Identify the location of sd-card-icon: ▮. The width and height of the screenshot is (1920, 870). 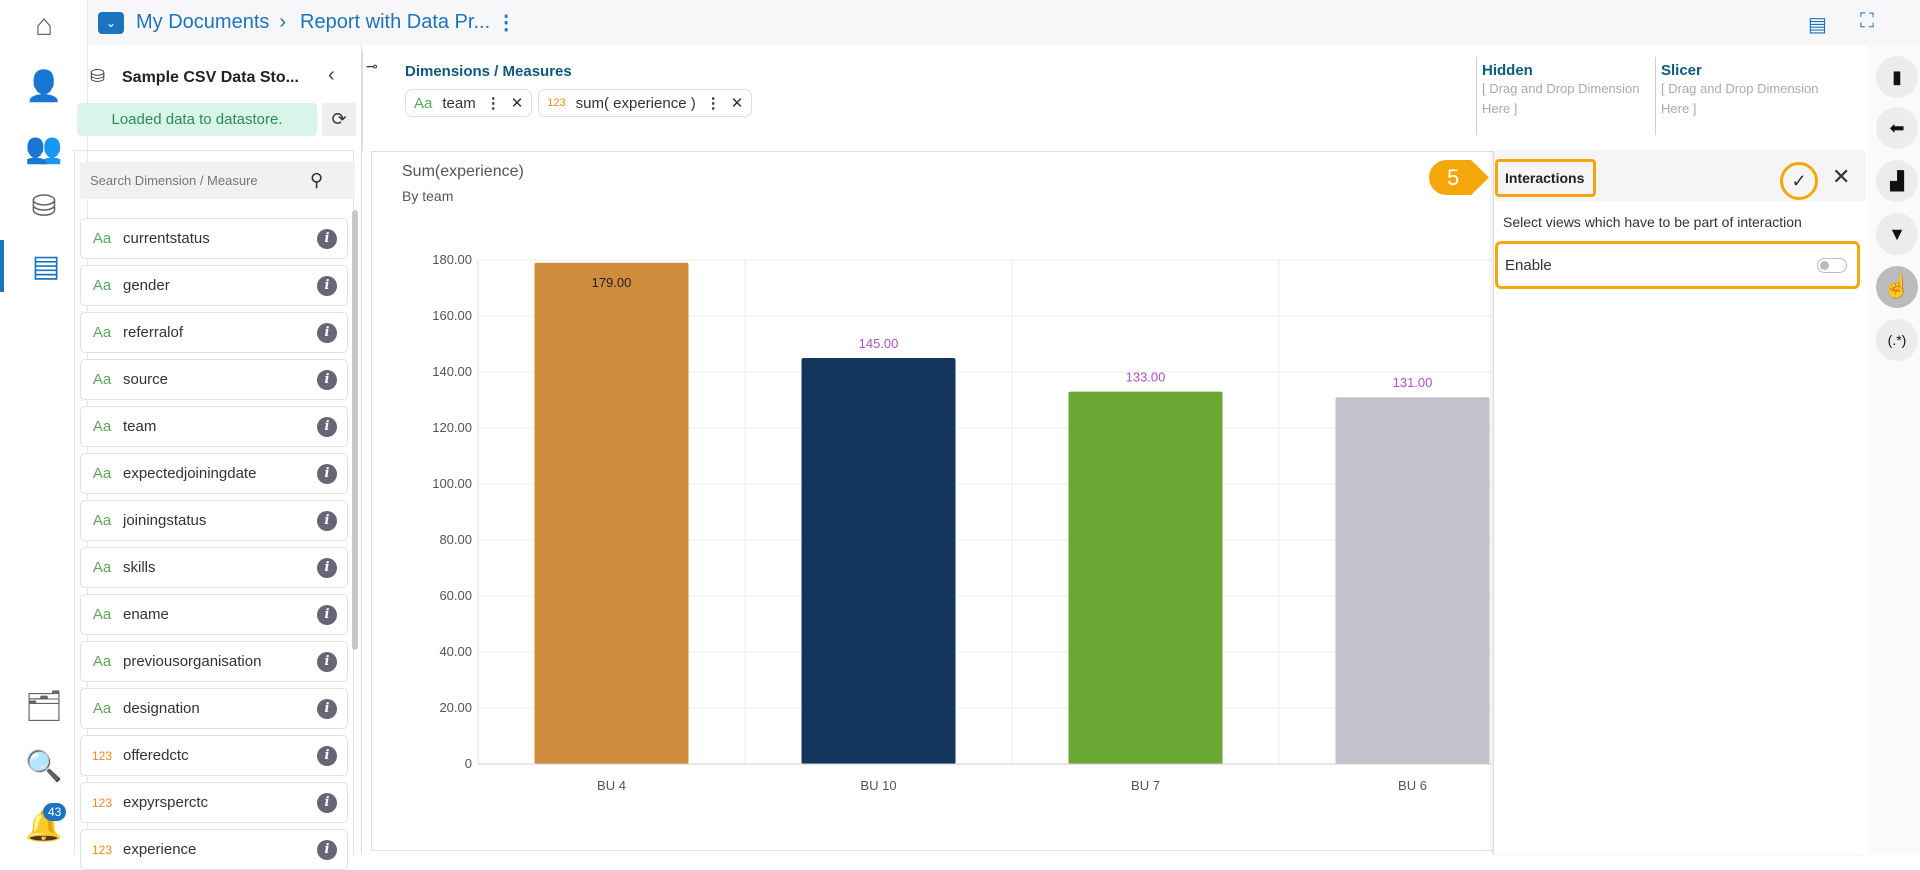
(1897, 77).